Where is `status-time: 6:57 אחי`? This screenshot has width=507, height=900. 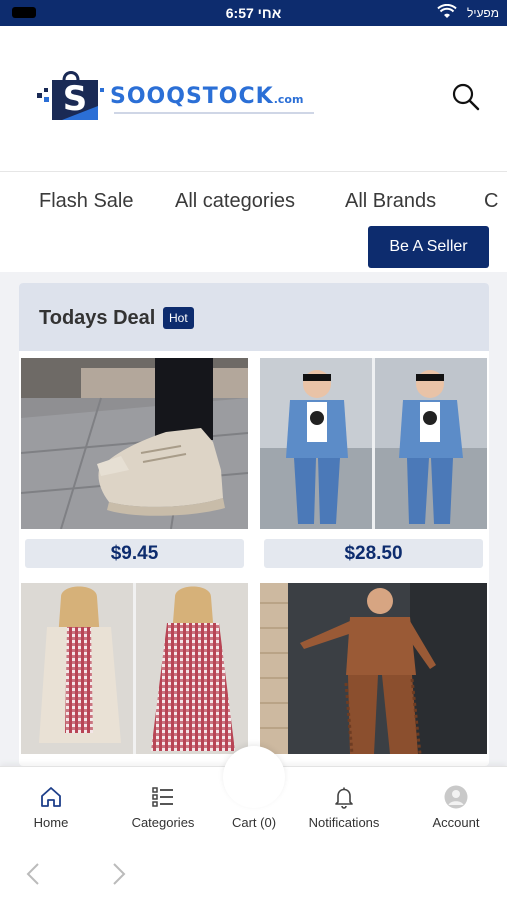 status-time: 6:57 אחי is located at coordinates (253, 13).